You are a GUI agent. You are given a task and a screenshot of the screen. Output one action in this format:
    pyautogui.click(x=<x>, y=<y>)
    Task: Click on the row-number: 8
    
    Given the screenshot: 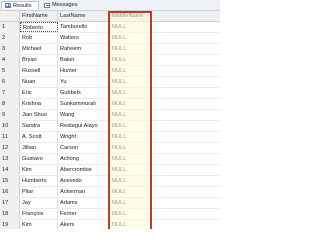 What is the action you would take?
    pyautogui.click(x=10, y=104)
    